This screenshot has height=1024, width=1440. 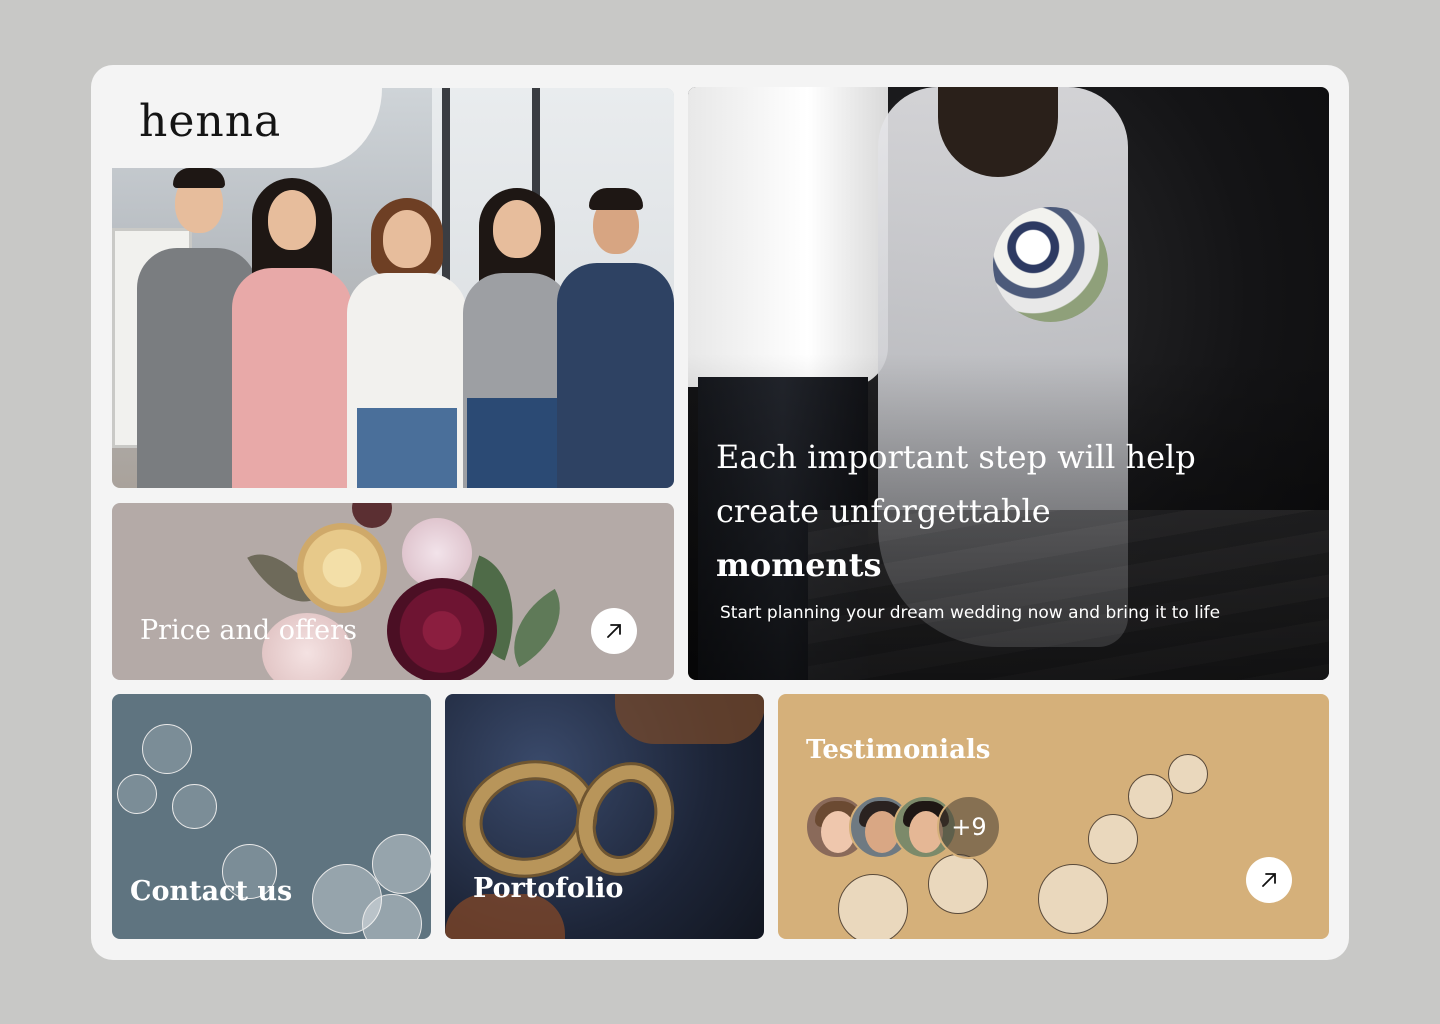 What do you see at coordinates (969, 827) in the screenshot?
I see `avatar-more-count: +9` at bounding box center [969, 827].